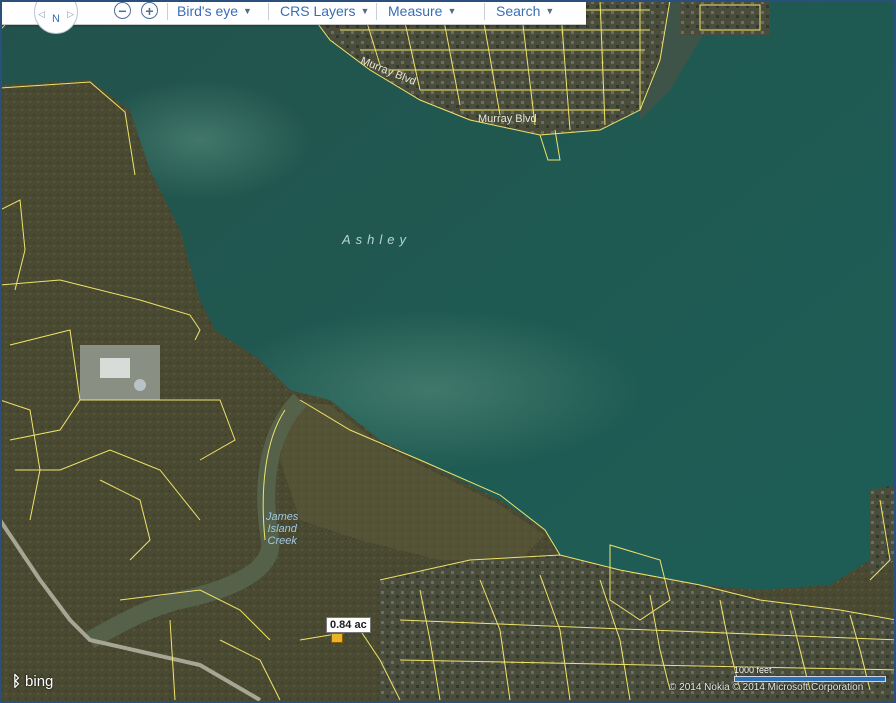  Describe the element at coordinates (282, 541) in the screenshot. I see `creek-label-line: Creek` at that location.